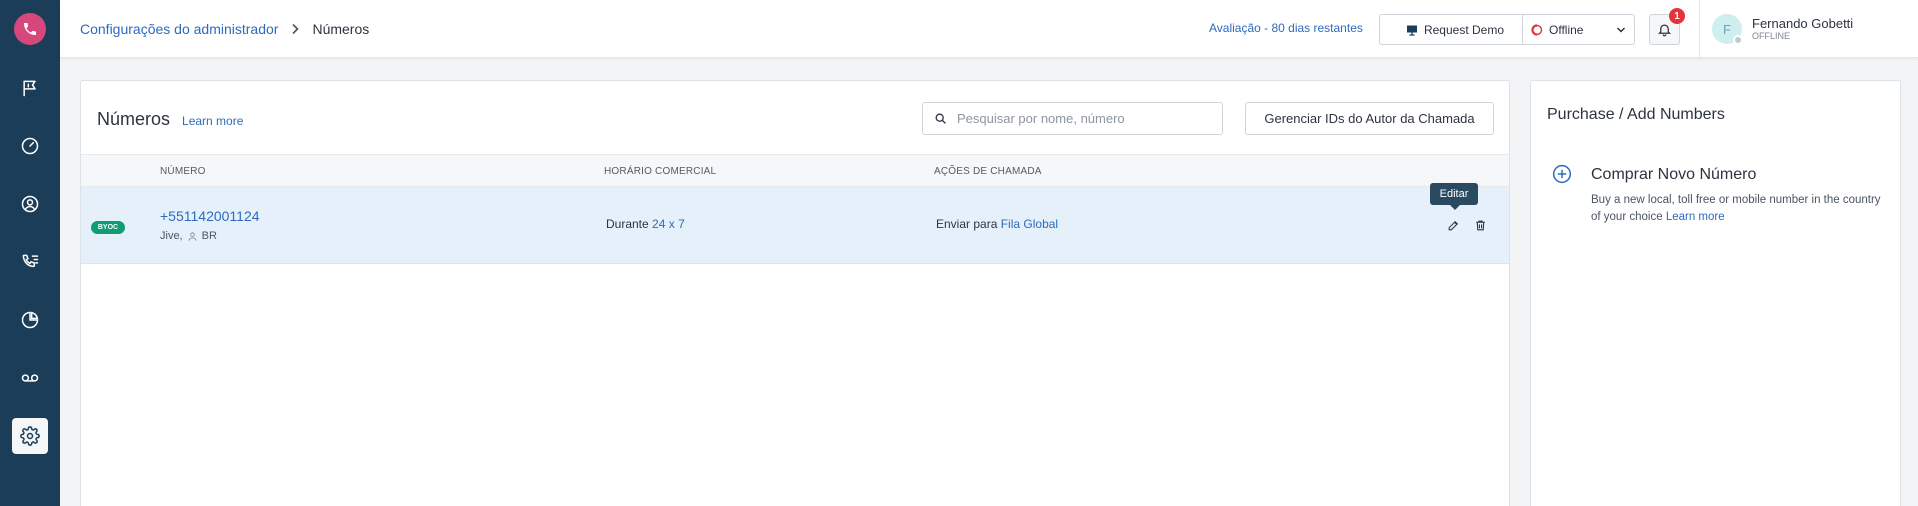 This screenshot has height=506, width=1918. I want to click on edit-tooltip: Editar, so click(1454, 196).